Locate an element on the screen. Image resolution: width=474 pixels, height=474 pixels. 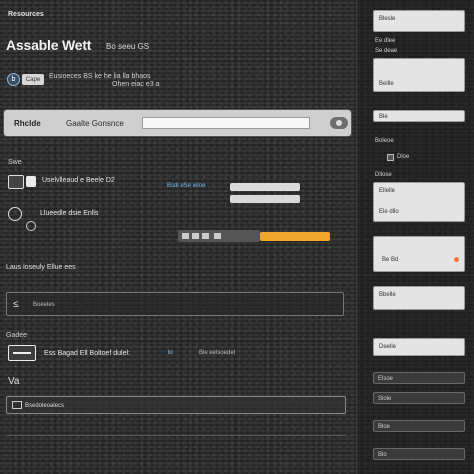
info-text-line2: Ohen eiac e3 a is located at coordinates (136, 84).